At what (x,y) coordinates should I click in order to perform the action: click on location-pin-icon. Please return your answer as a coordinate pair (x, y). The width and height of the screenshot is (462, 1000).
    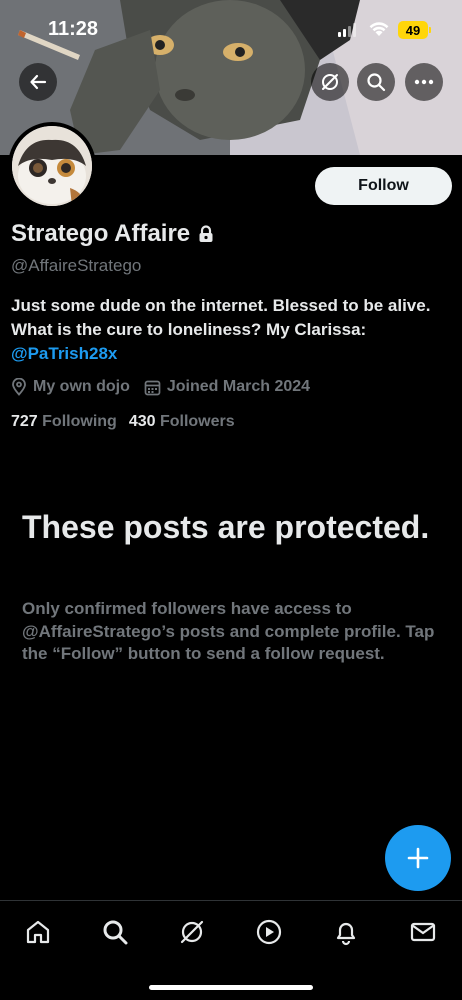
    Looking at the image, I should click on (19, 387).